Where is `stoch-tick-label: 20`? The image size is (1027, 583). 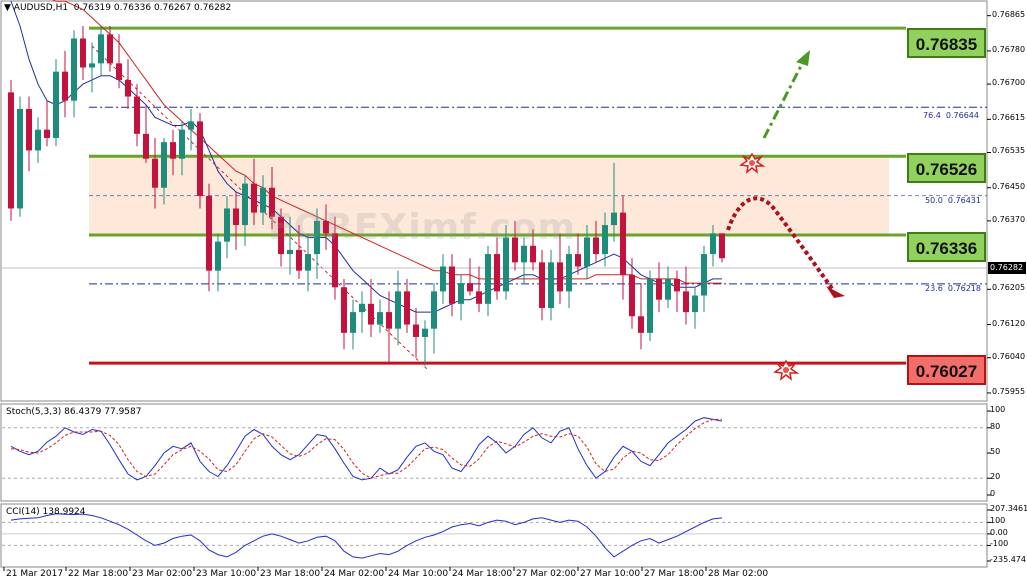
stoch-tick-label: 20 is located at coordinates (995, 477).